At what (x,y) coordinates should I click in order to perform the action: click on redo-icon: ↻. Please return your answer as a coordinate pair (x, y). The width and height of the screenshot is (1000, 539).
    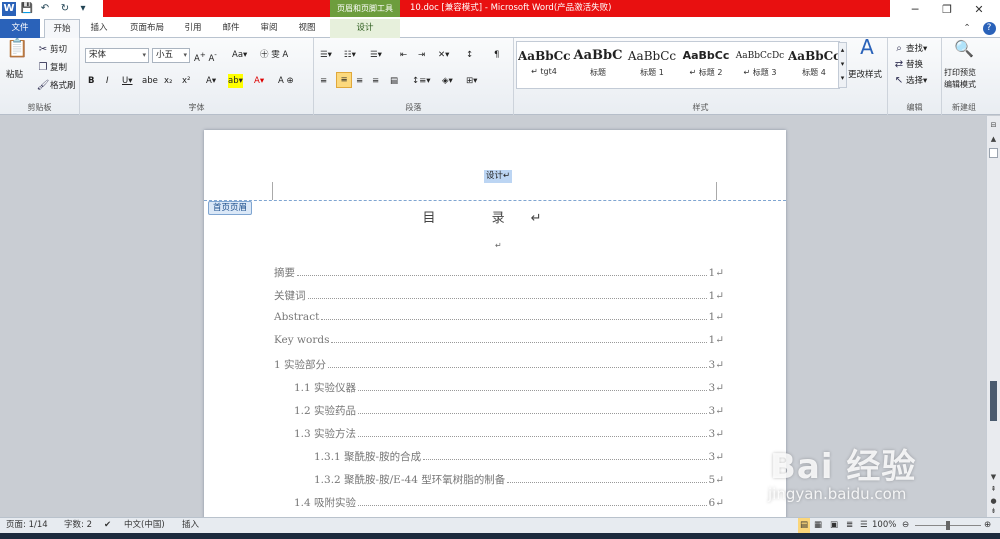
    Looking at the image, I should click on (65, 9).